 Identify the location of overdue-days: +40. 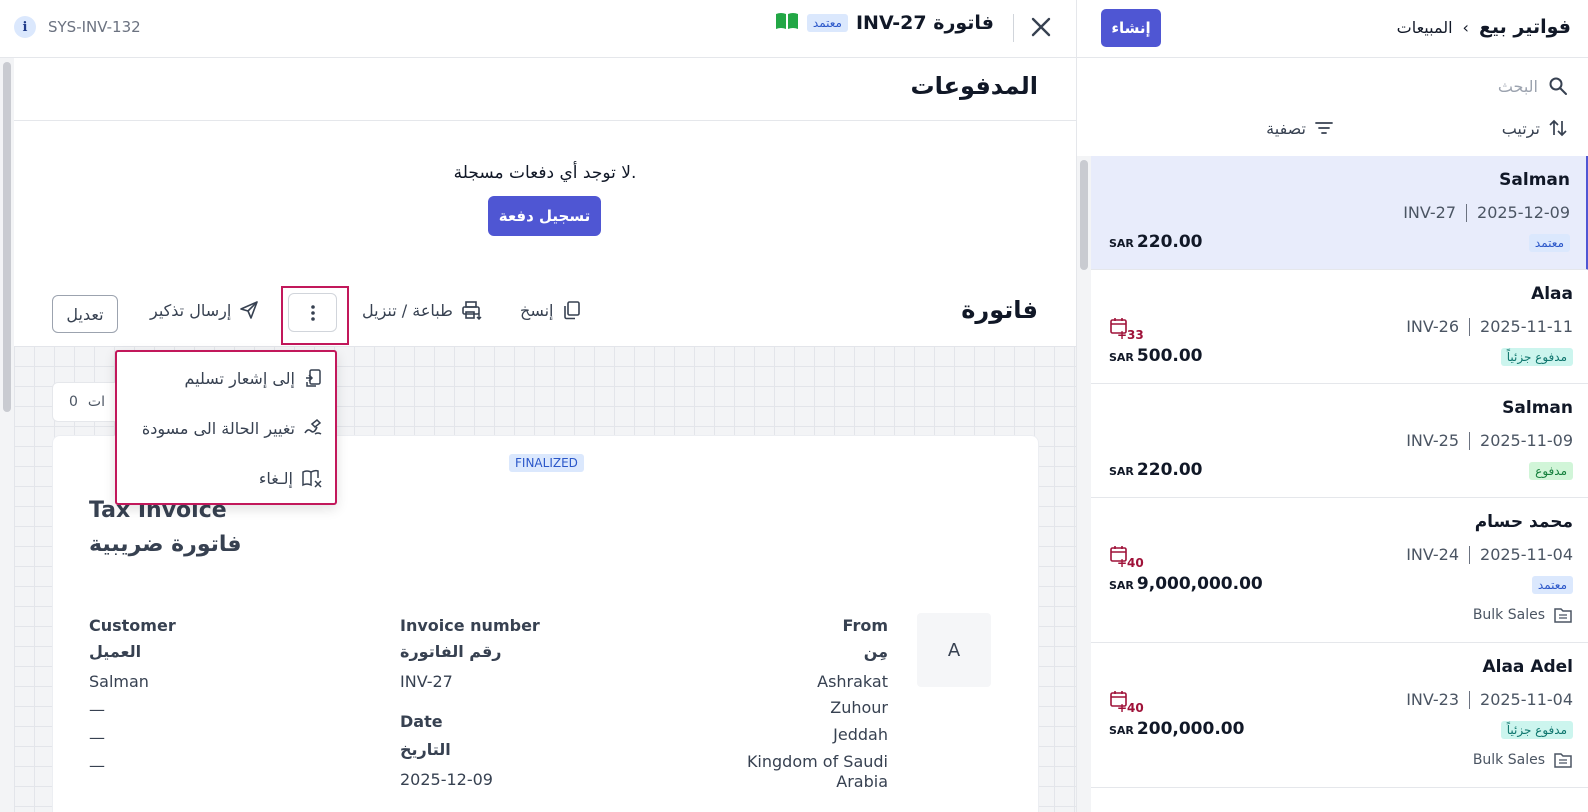
(1130, 708).